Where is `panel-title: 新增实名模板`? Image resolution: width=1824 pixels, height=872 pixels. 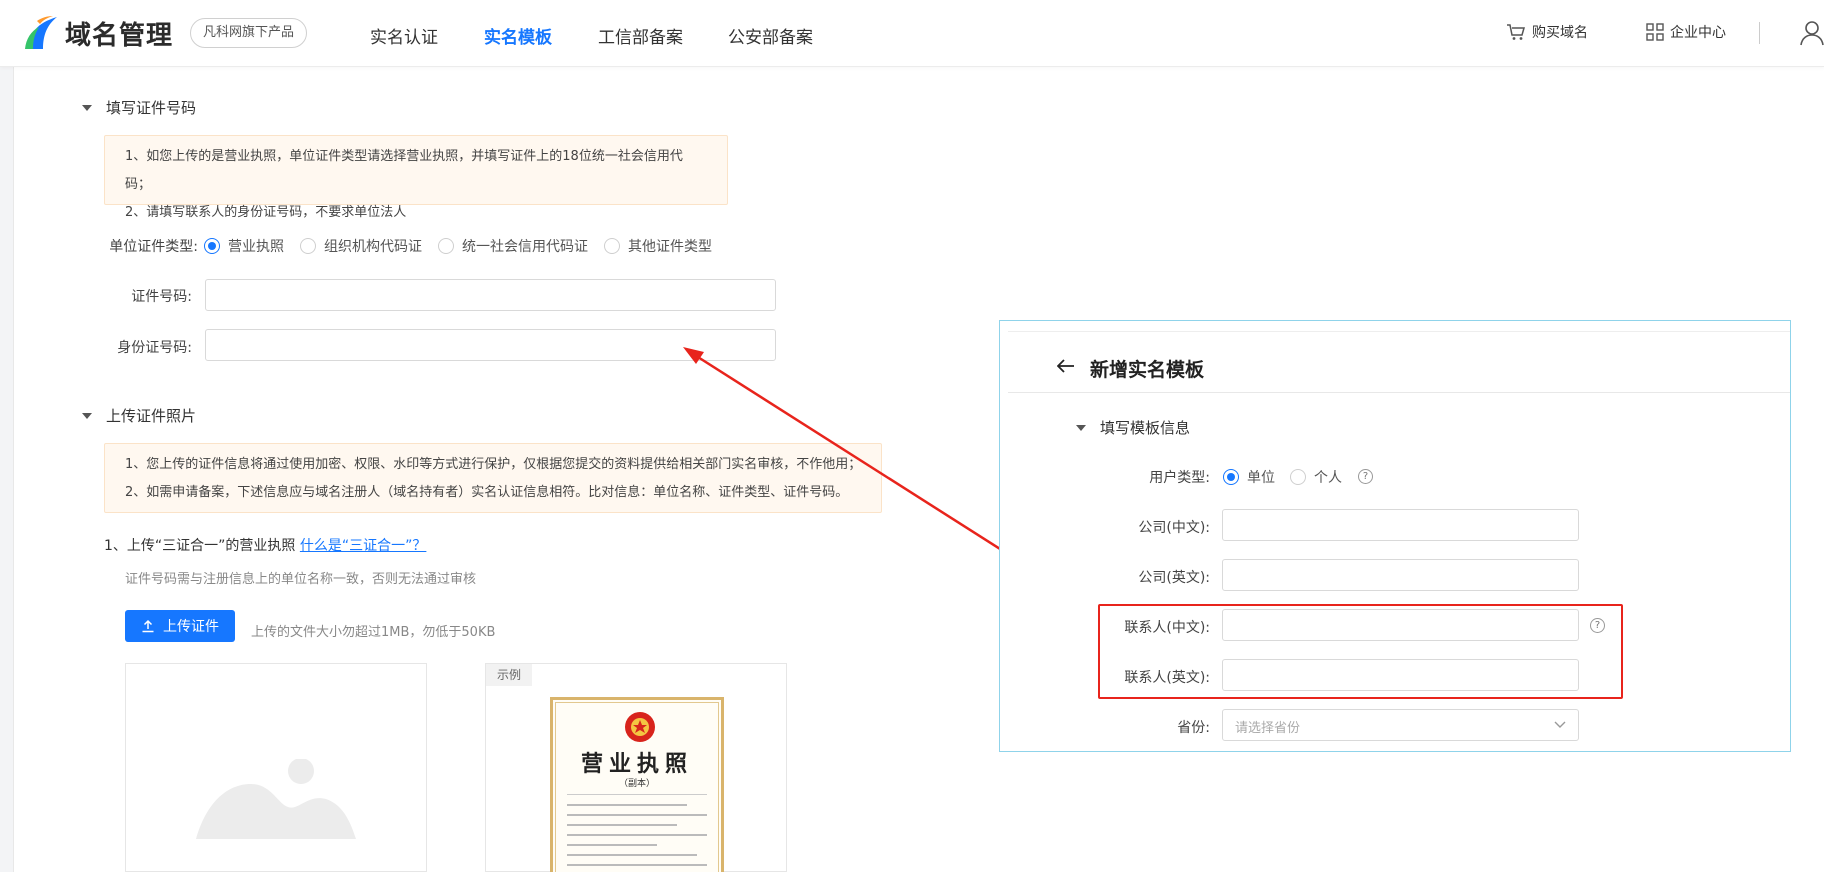
panel-title: 新增实名模板 is located at coordinates (1147, 370).